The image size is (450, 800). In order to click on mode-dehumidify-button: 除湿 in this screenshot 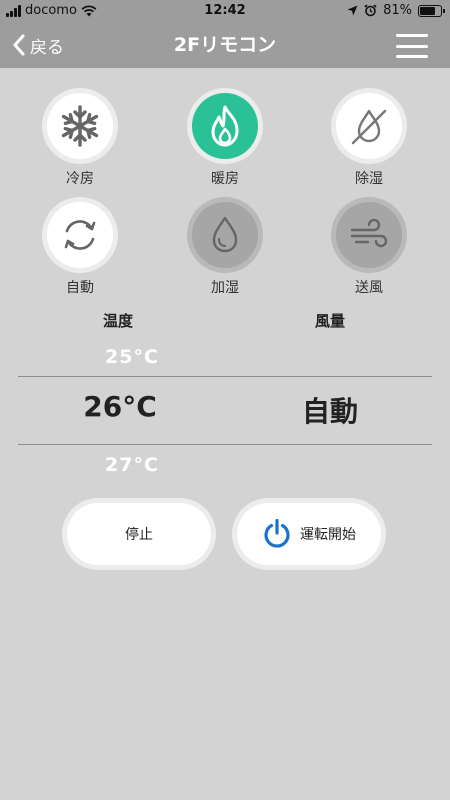, I will do `click(369, 138)`.